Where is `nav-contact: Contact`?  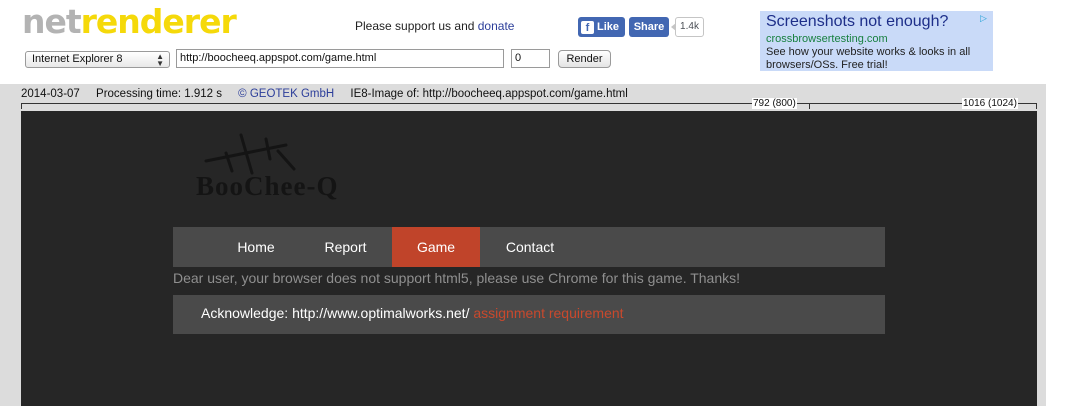
nav-contact: Contact is located at coordinates (530, 247).